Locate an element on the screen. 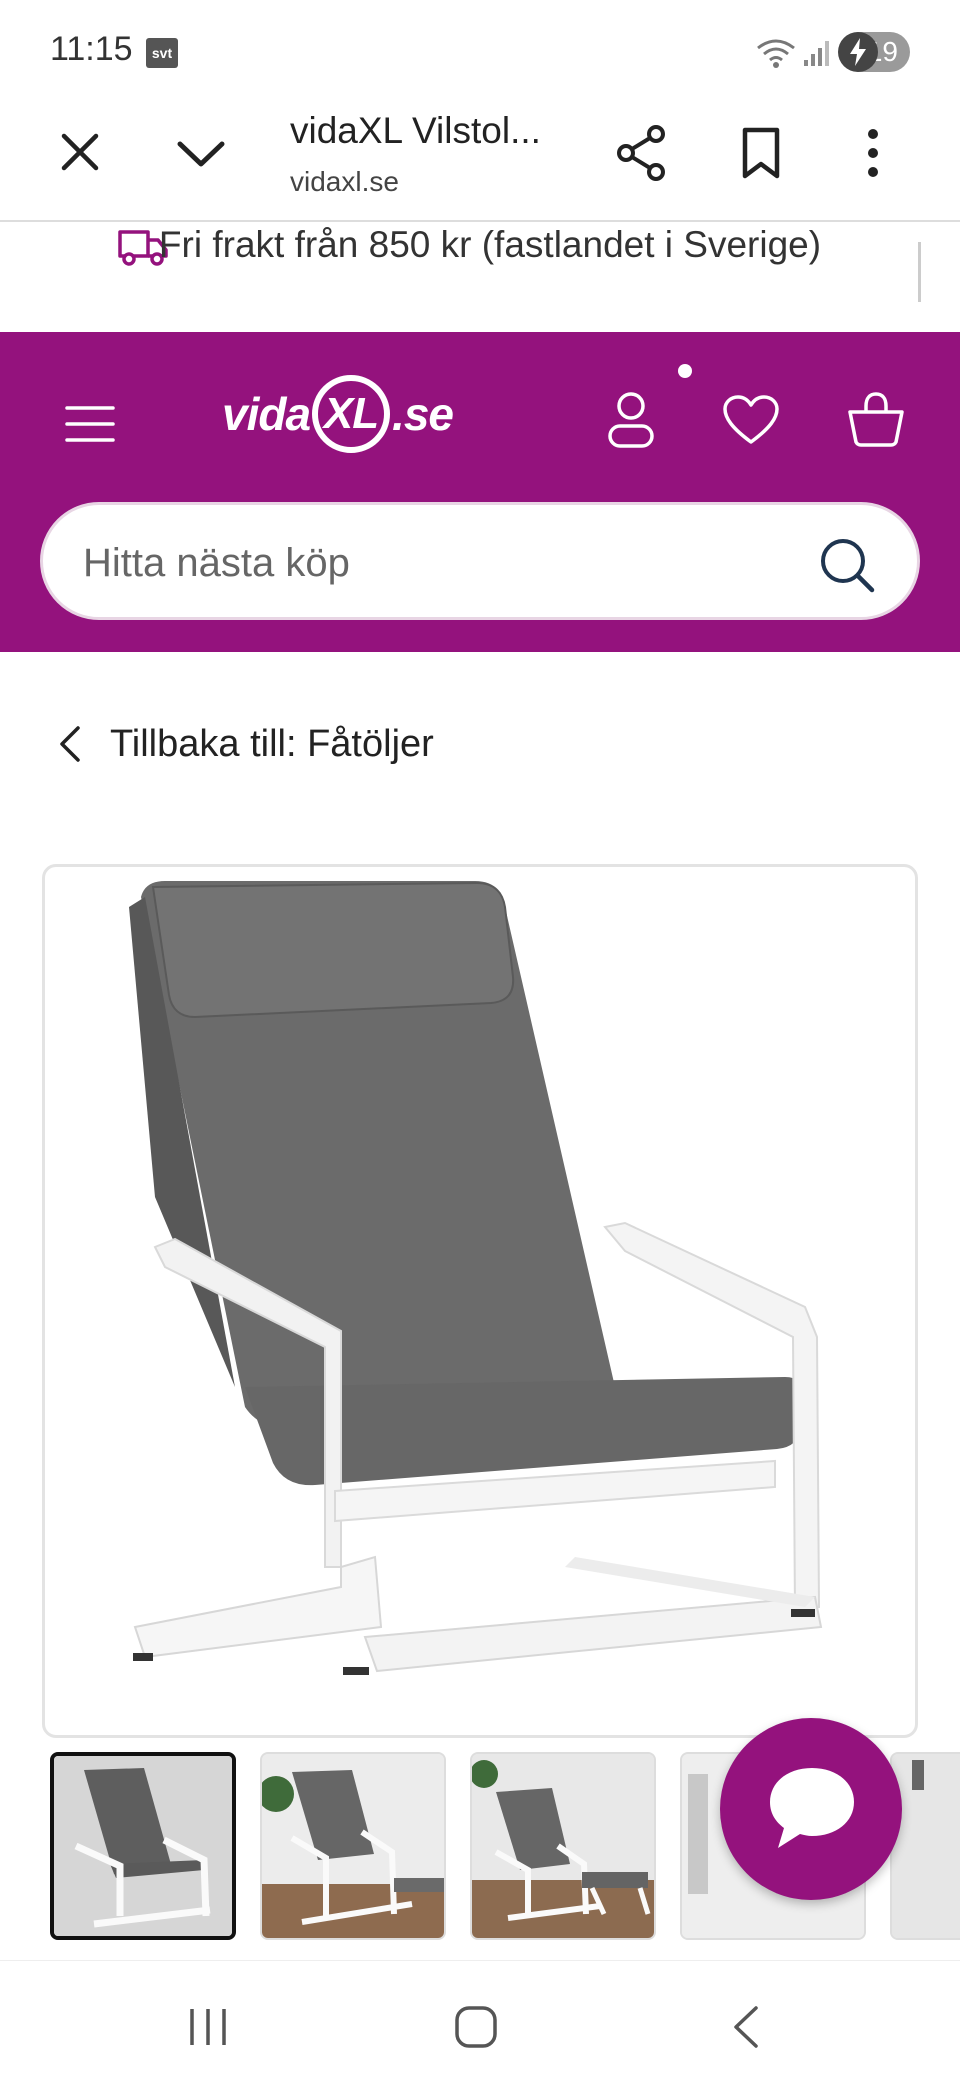 The image size is (960, 2080). menu-icon is located at coordinates (90, 424).